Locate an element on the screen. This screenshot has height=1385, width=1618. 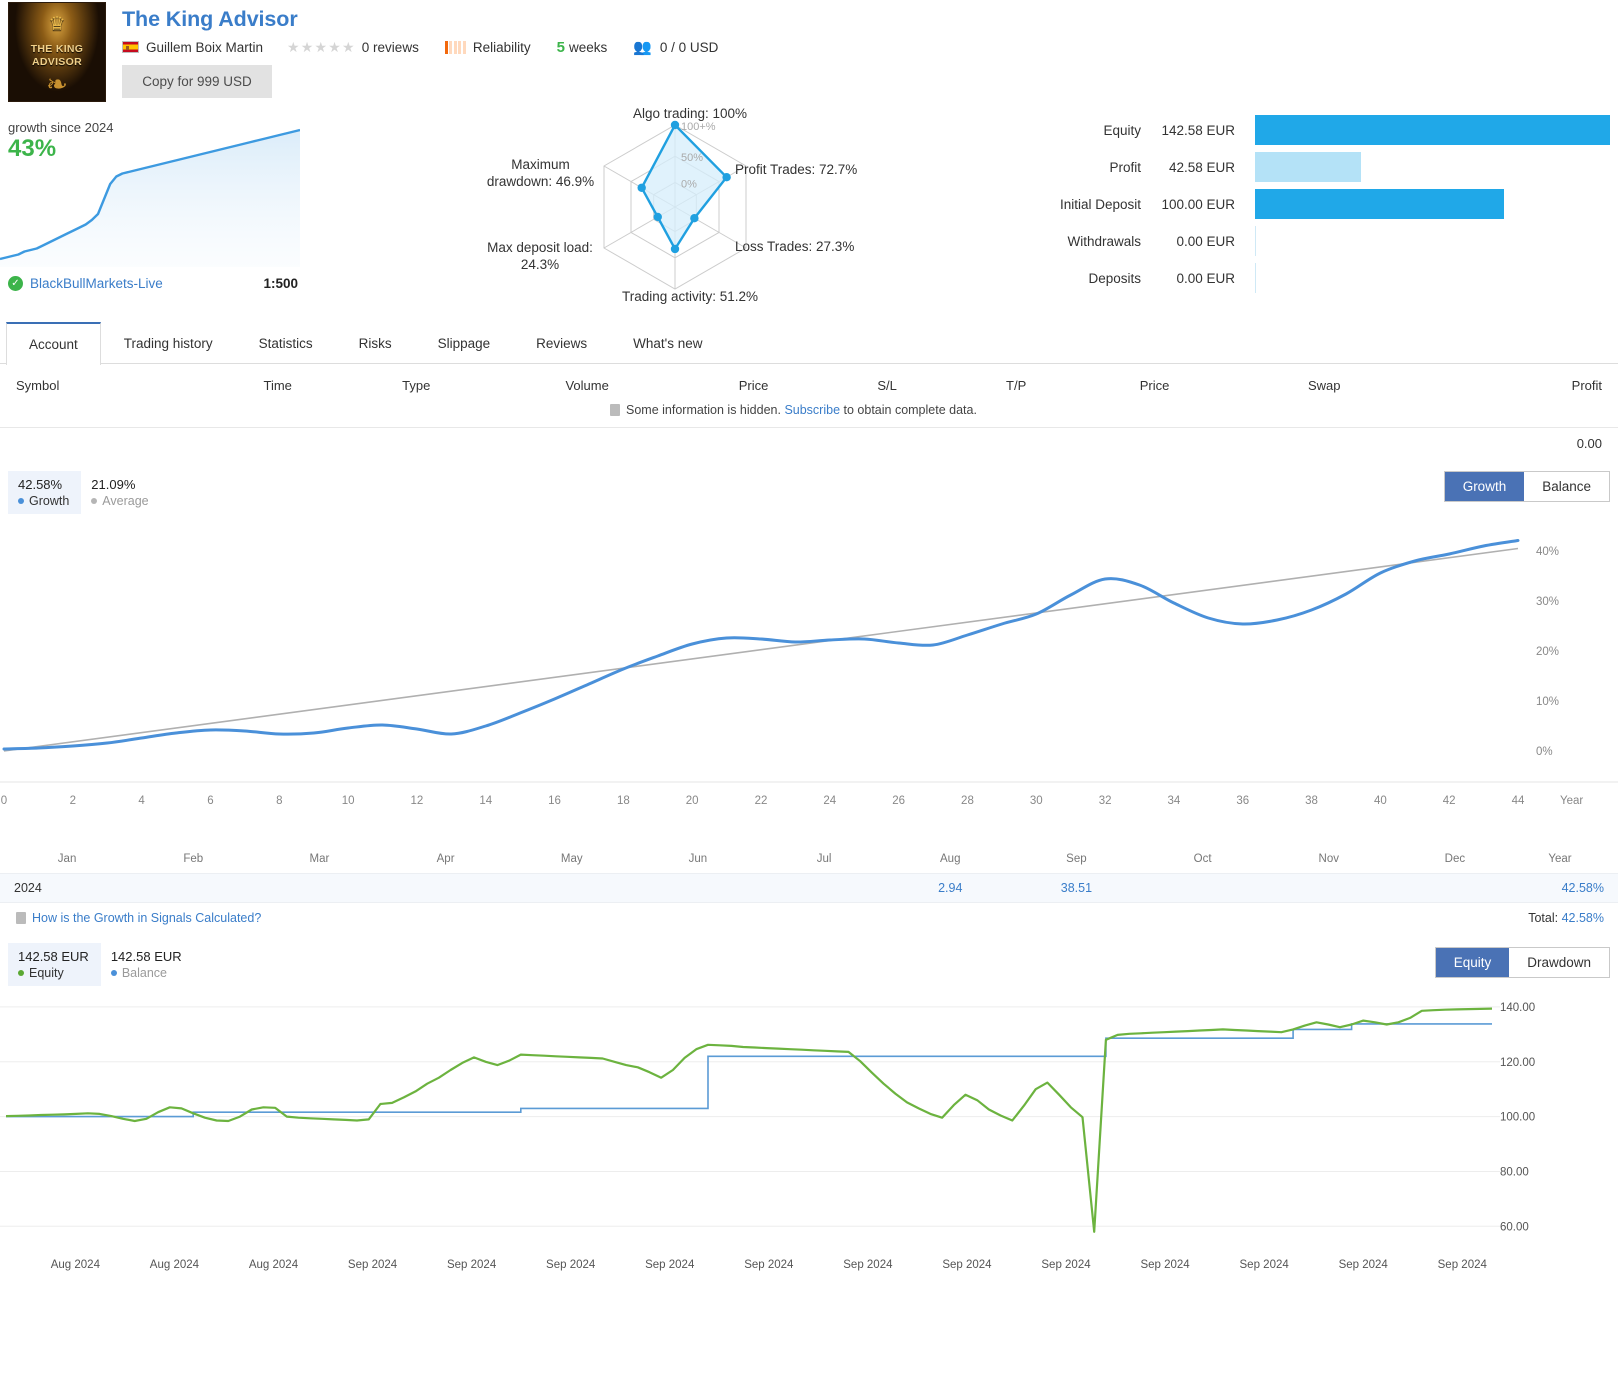
balance-row: Initial Deposit 100.00 EUR is located at coordinates (1305, 204).